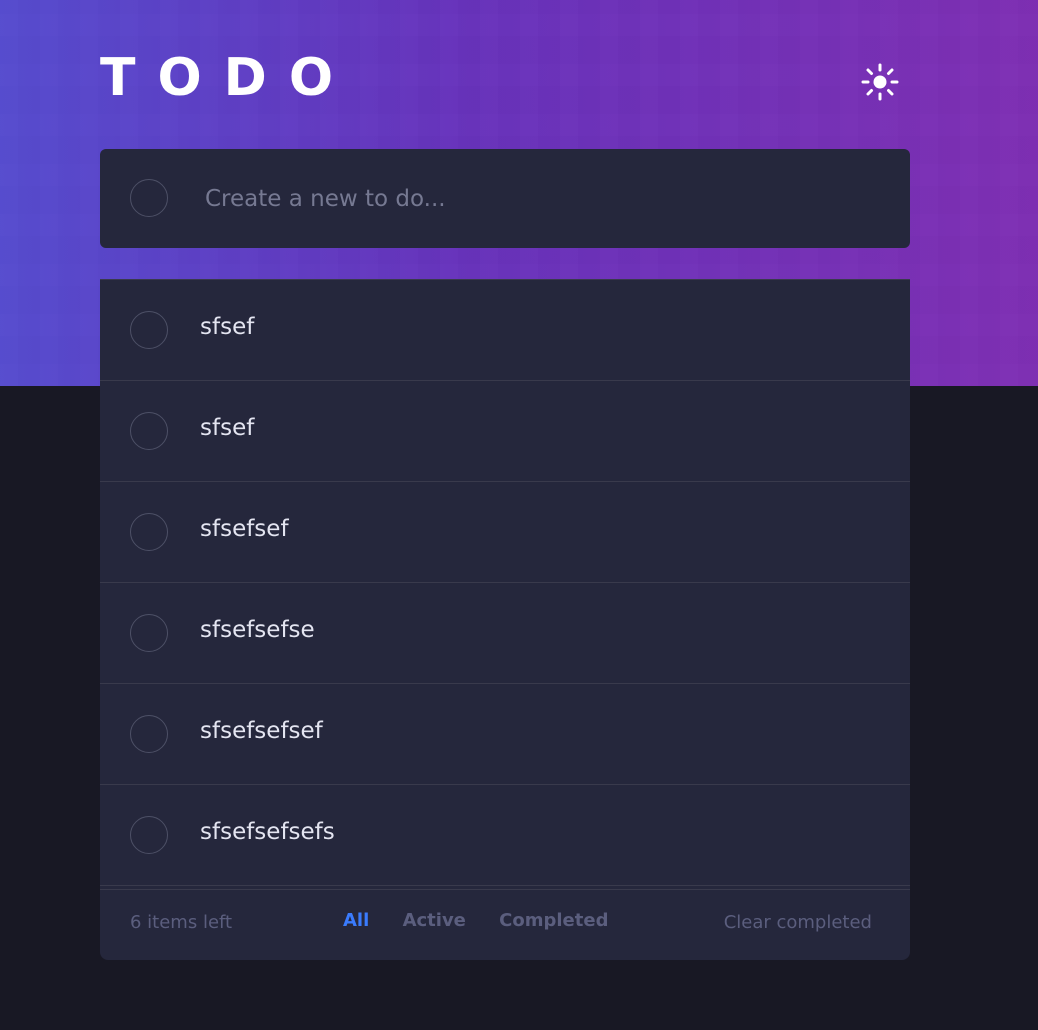 The height and width of the screenshot is (1030, 1038). What do you see at coordinates (489, 920) in the screenshot?
I see `filter-group: All Active Completed` at bounding box center [489, 920].